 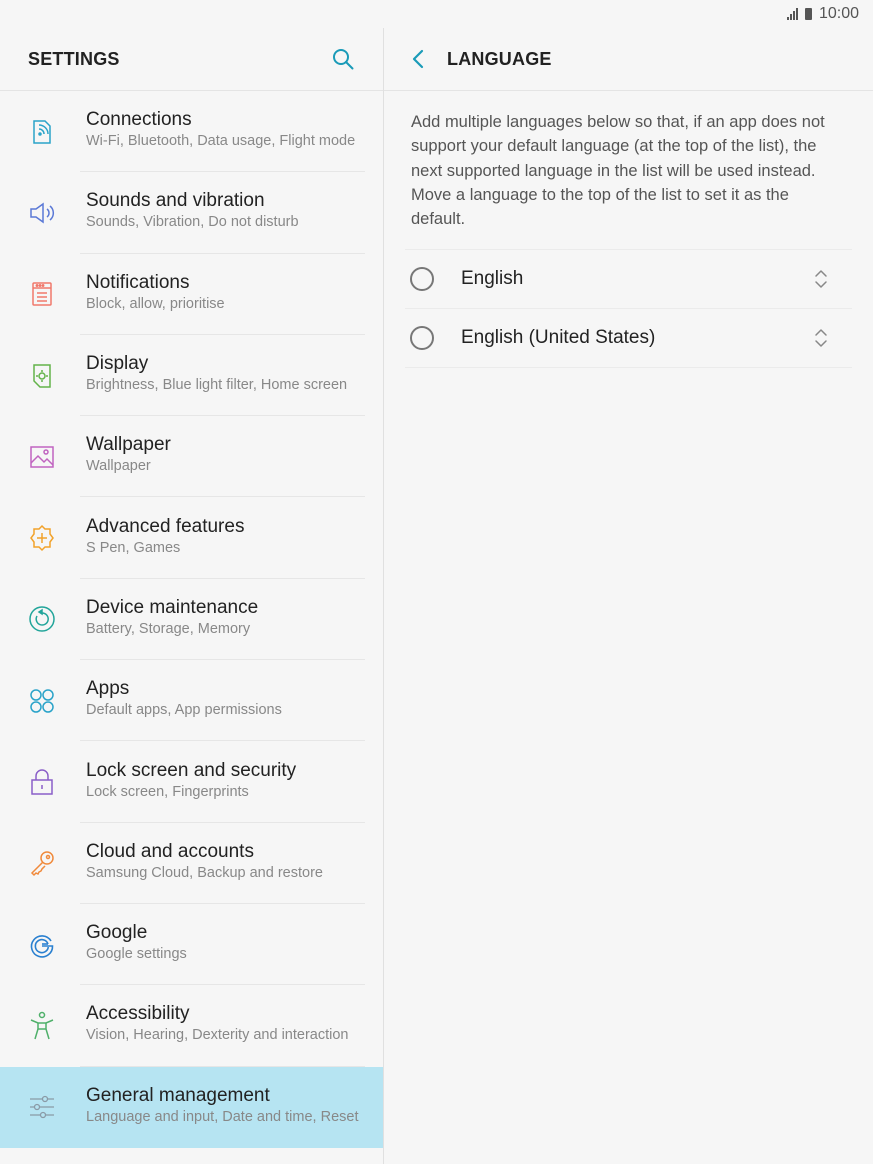 I want to click on menu-item-title: Google, so click(x=117, y=933).